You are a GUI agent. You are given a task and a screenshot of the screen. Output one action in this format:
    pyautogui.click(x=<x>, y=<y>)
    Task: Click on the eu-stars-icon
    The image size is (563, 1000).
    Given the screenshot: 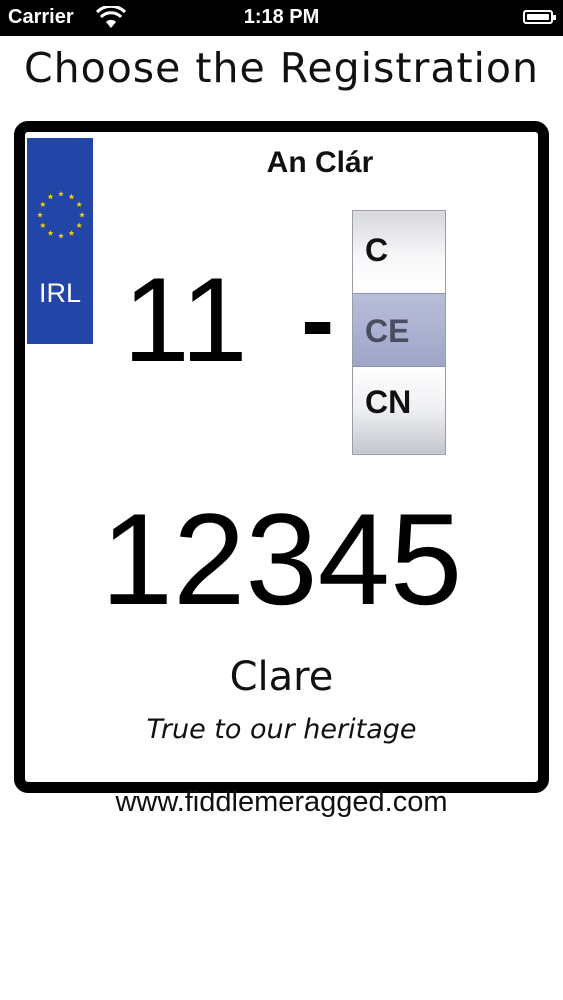 What is the action you would take?
    pyautogui.click(x=61, y=215)
    